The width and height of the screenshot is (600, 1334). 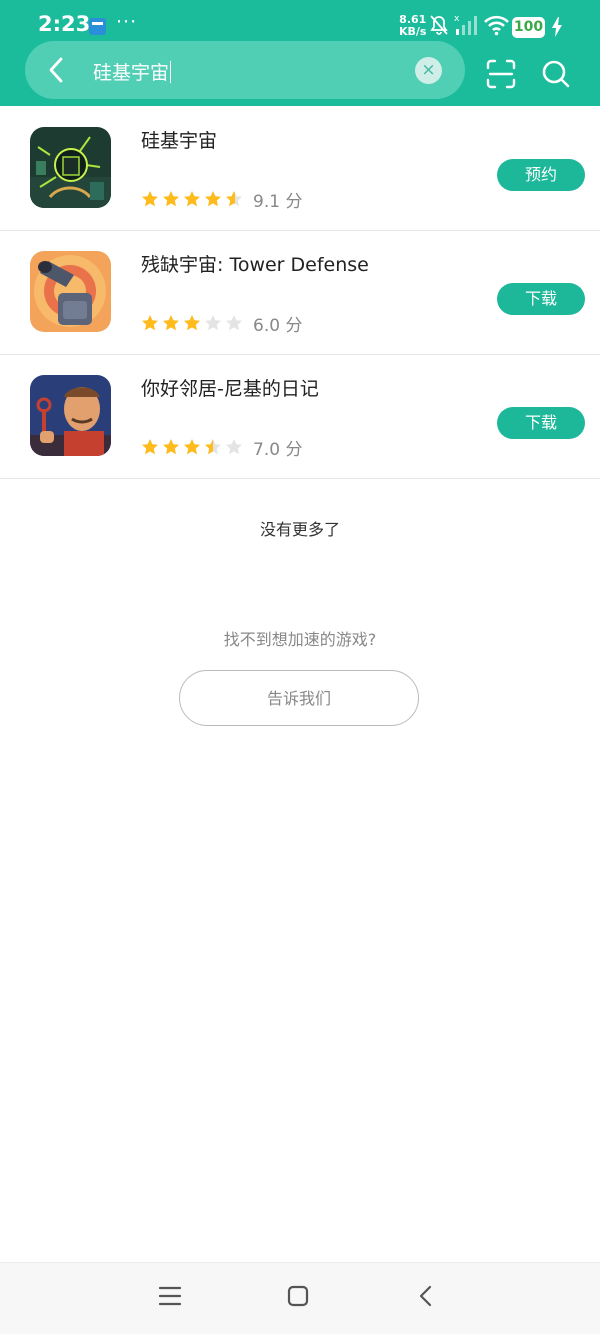 What do you see at coordinates (70, 415) in the screenshot?
I see `hello-neighbor-icon` at bounding box center [70, 415].